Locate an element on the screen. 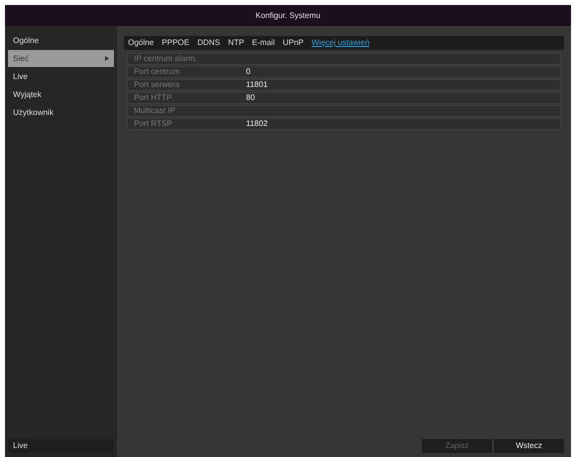  caret-icon is located at coordinates (107, 58).